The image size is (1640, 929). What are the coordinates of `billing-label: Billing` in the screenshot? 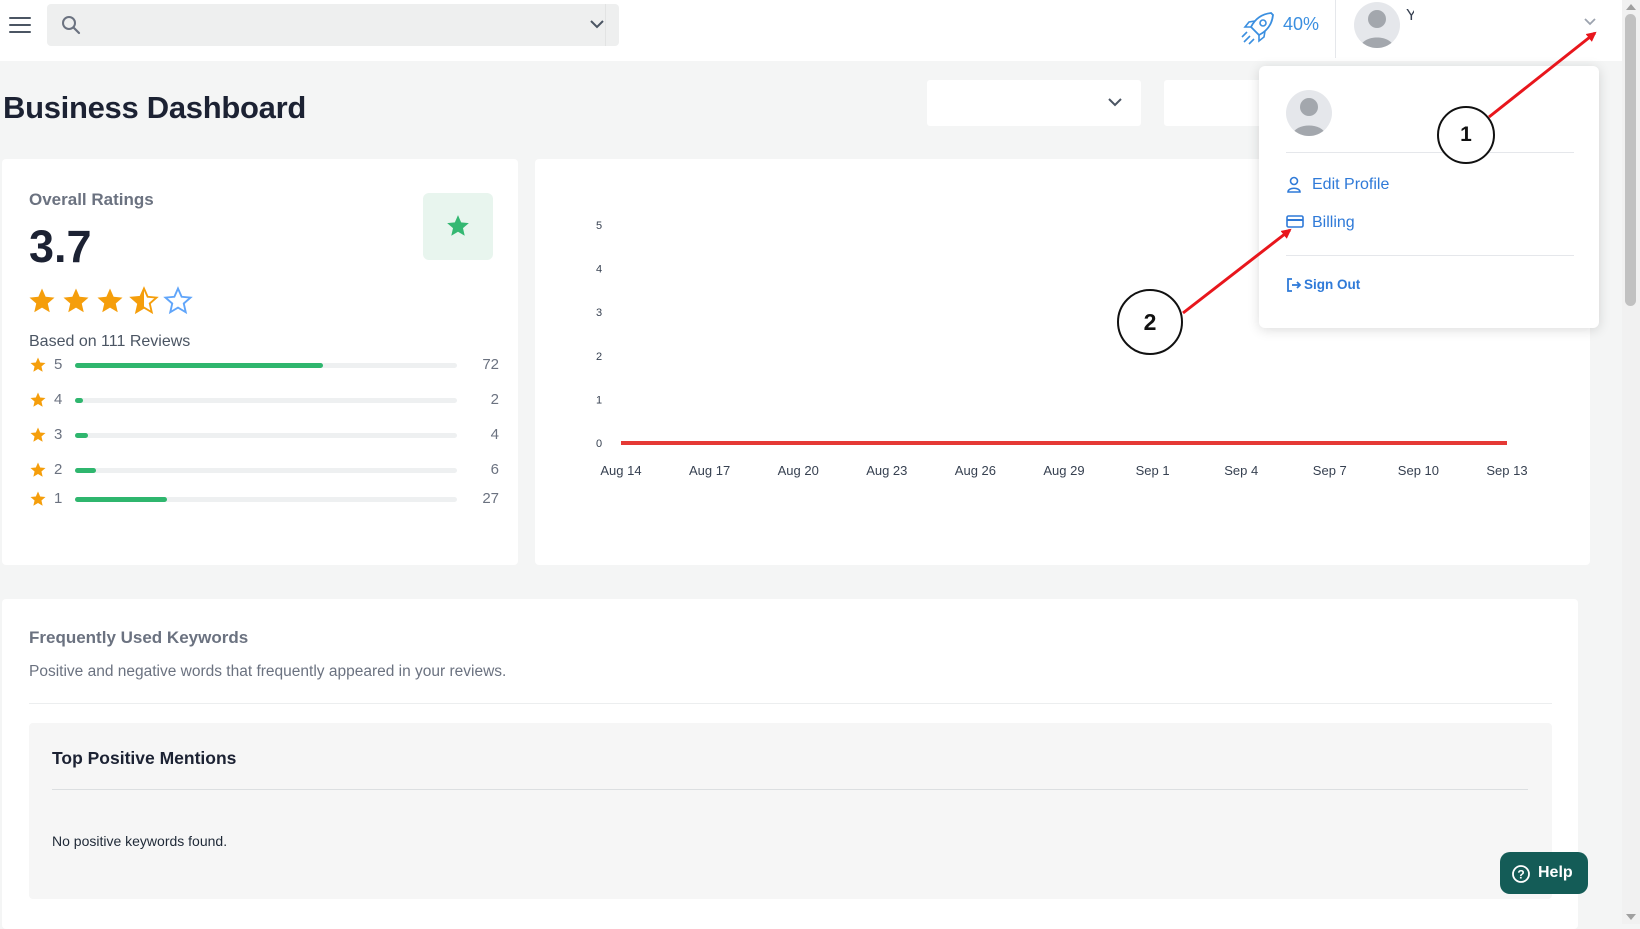 It's located at (1333, 223).